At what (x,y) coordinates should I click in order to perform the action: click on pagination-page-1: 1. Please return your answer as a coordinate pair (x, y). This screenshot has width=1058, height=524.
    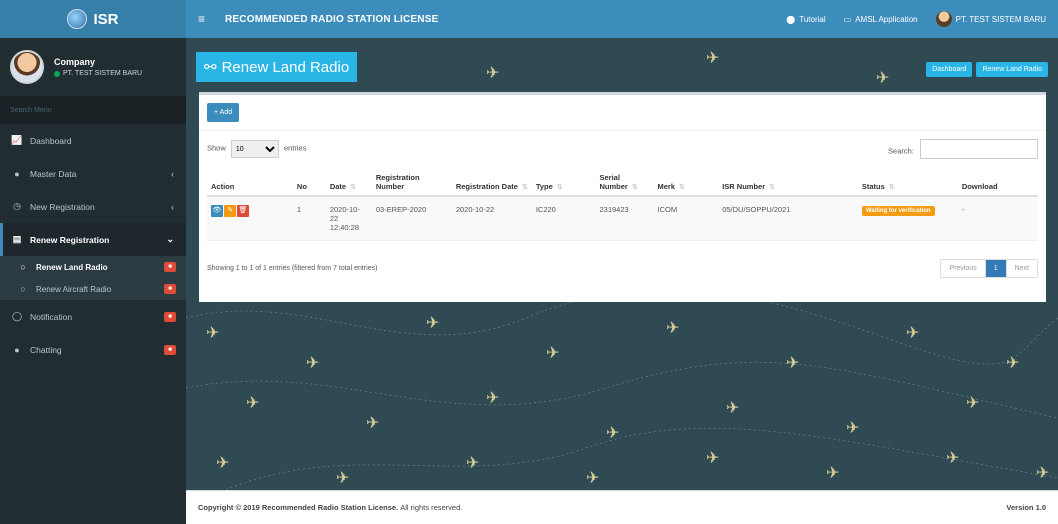
    Looking at the image, I should click on (996, 268).